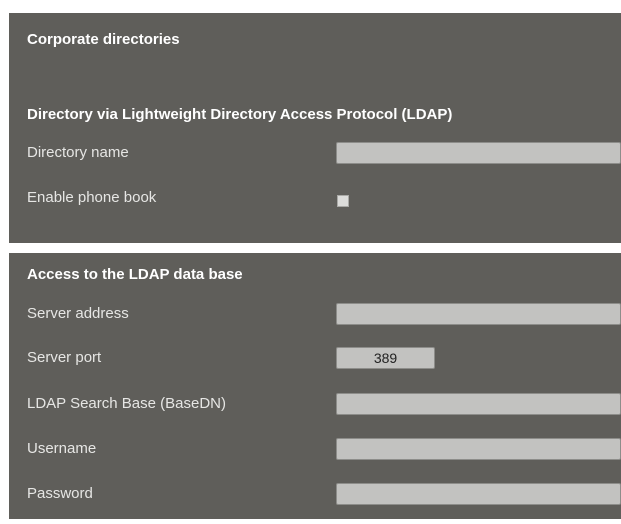 Image resolution: width=621 pixels, height=524 pixels. I want to click on search-base-label: LDAP Search Base (BaseDN), so click(126, 403).